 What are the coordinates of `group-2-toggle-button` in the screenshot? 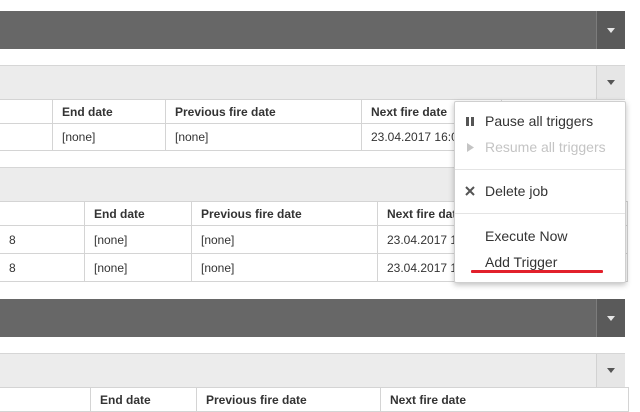 It's located at (610, 318).